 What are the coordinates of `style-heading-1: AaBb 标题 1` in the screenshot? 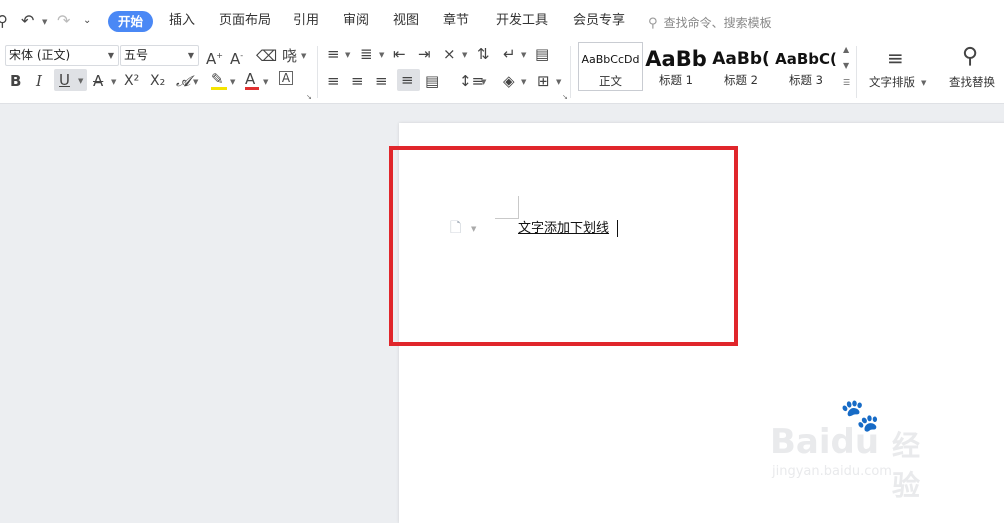 It's located at (676, 66).